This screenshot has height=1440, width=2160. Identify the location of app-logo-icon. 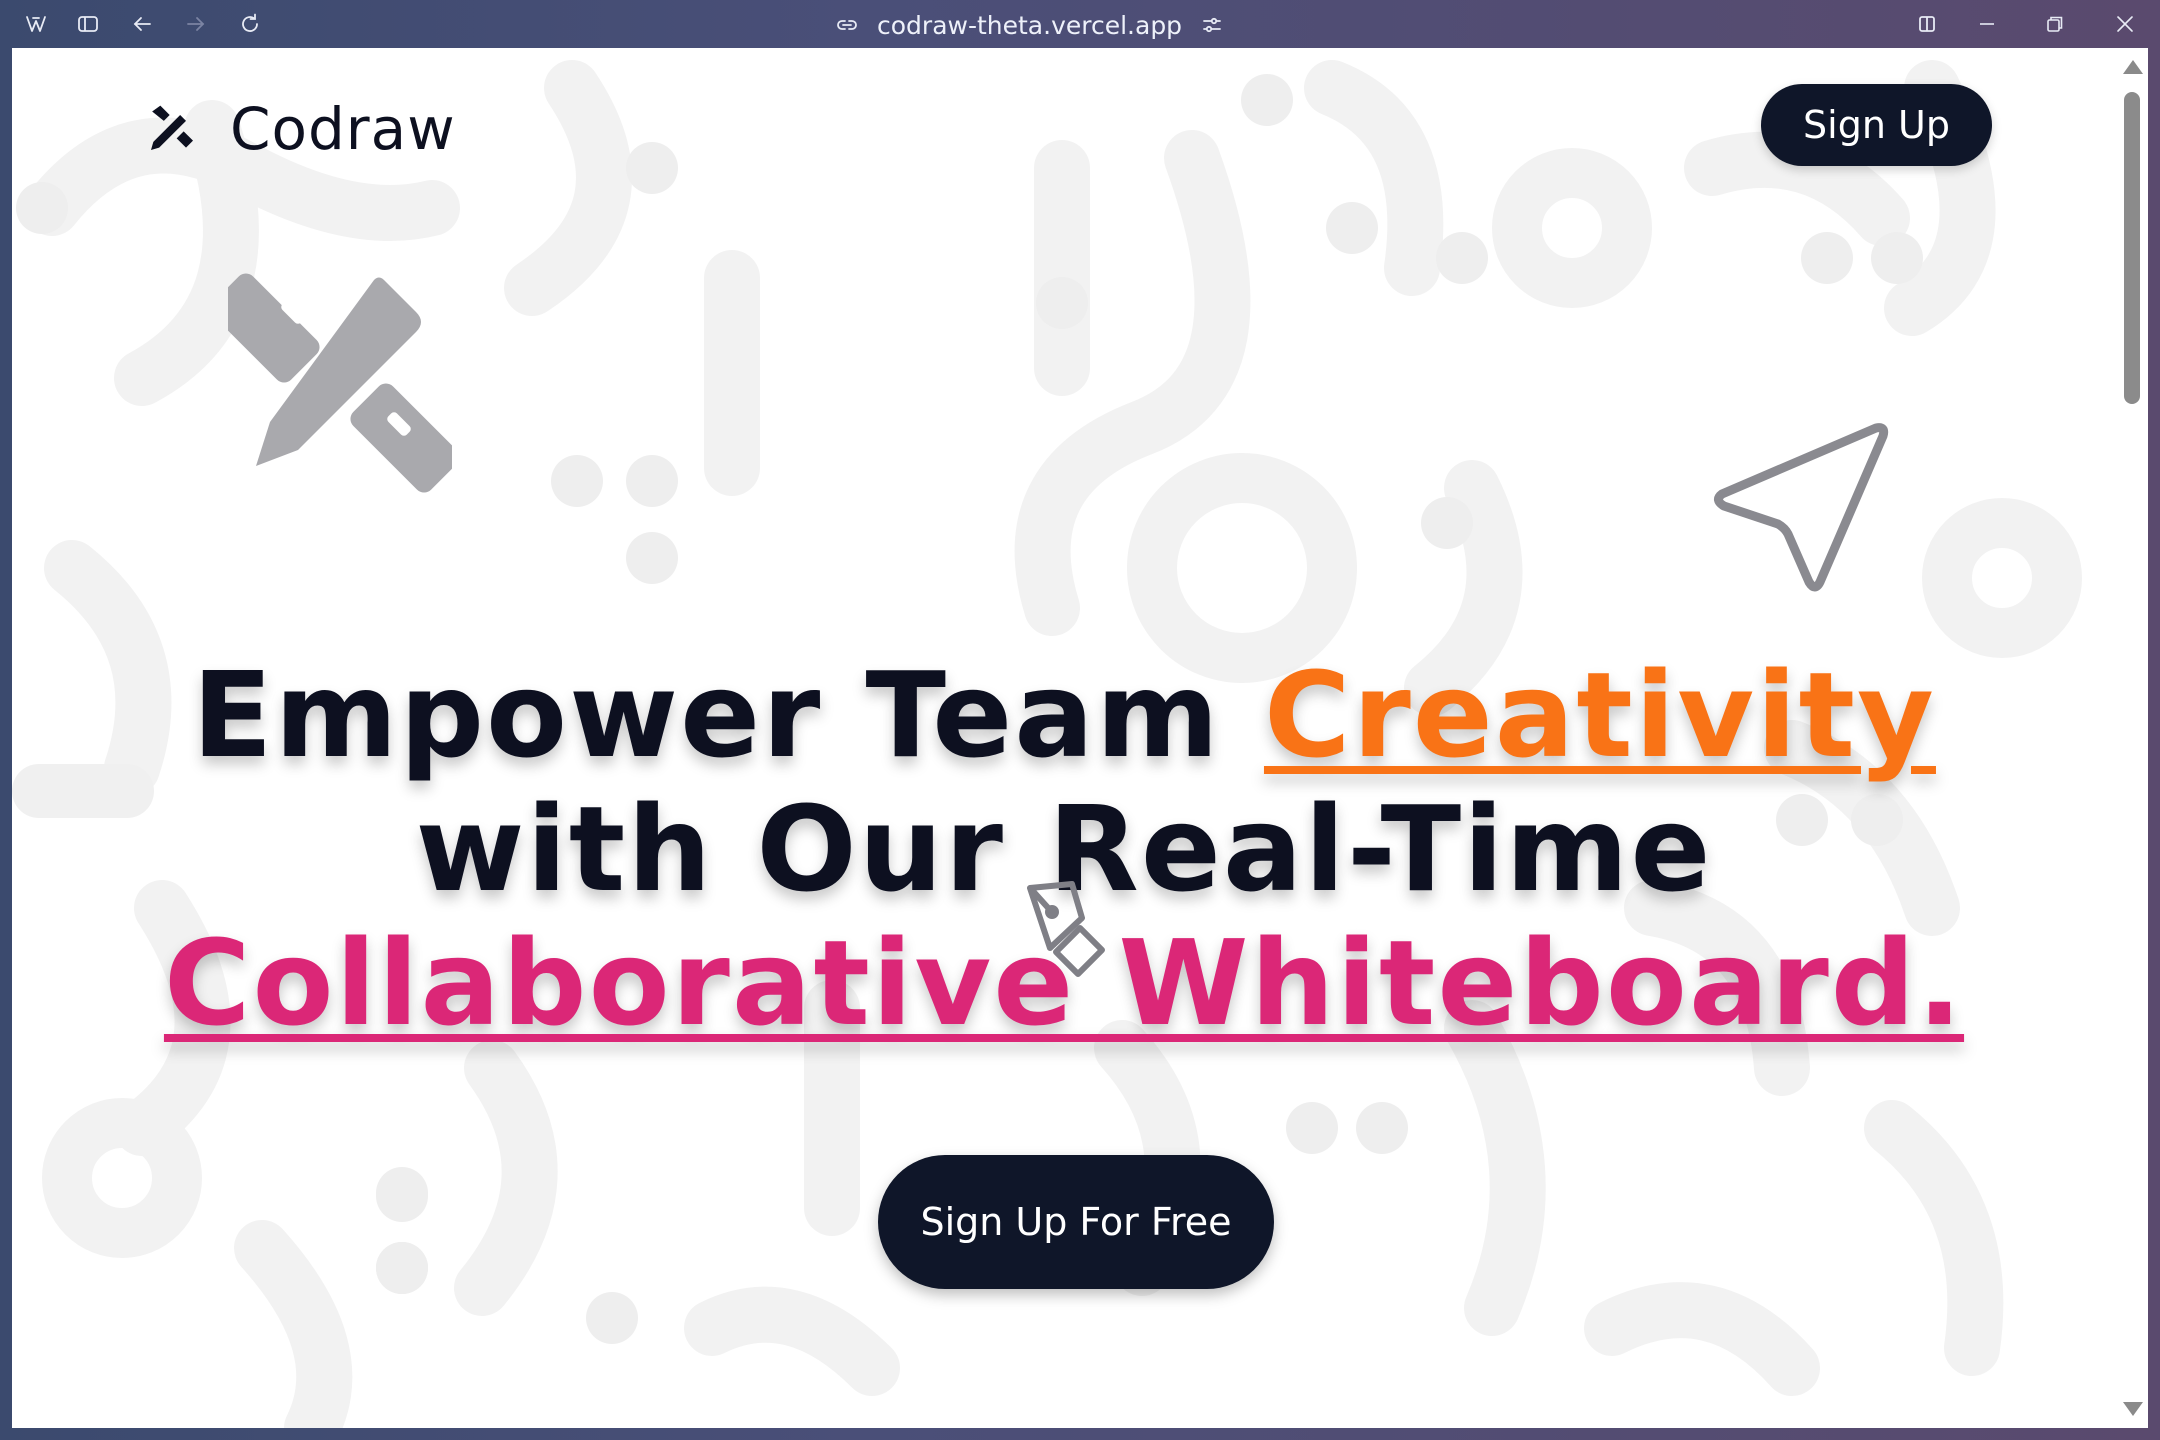
(36, 24).